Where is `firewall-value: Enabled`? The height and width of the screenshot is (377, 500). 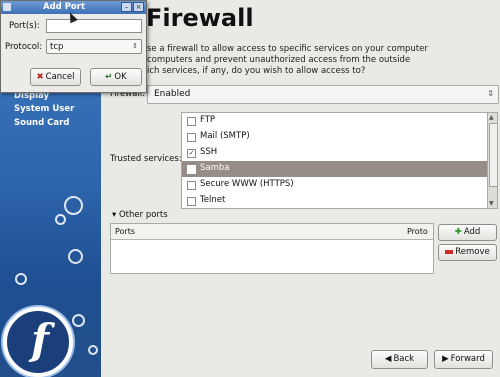 firewall-value: Enabled is located at coordinates (172, 94).